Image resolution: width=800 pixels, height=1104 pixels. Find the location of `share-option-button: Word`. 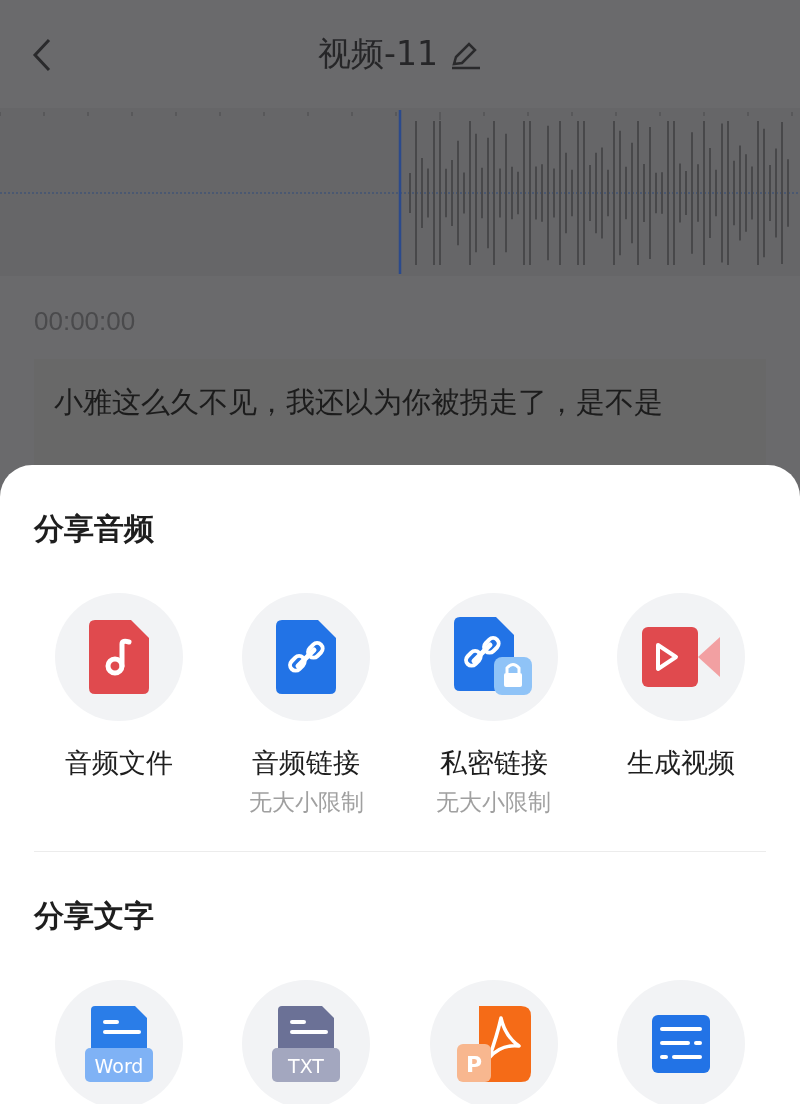

share-option-button: Word is located at coordinates (118, 1042).